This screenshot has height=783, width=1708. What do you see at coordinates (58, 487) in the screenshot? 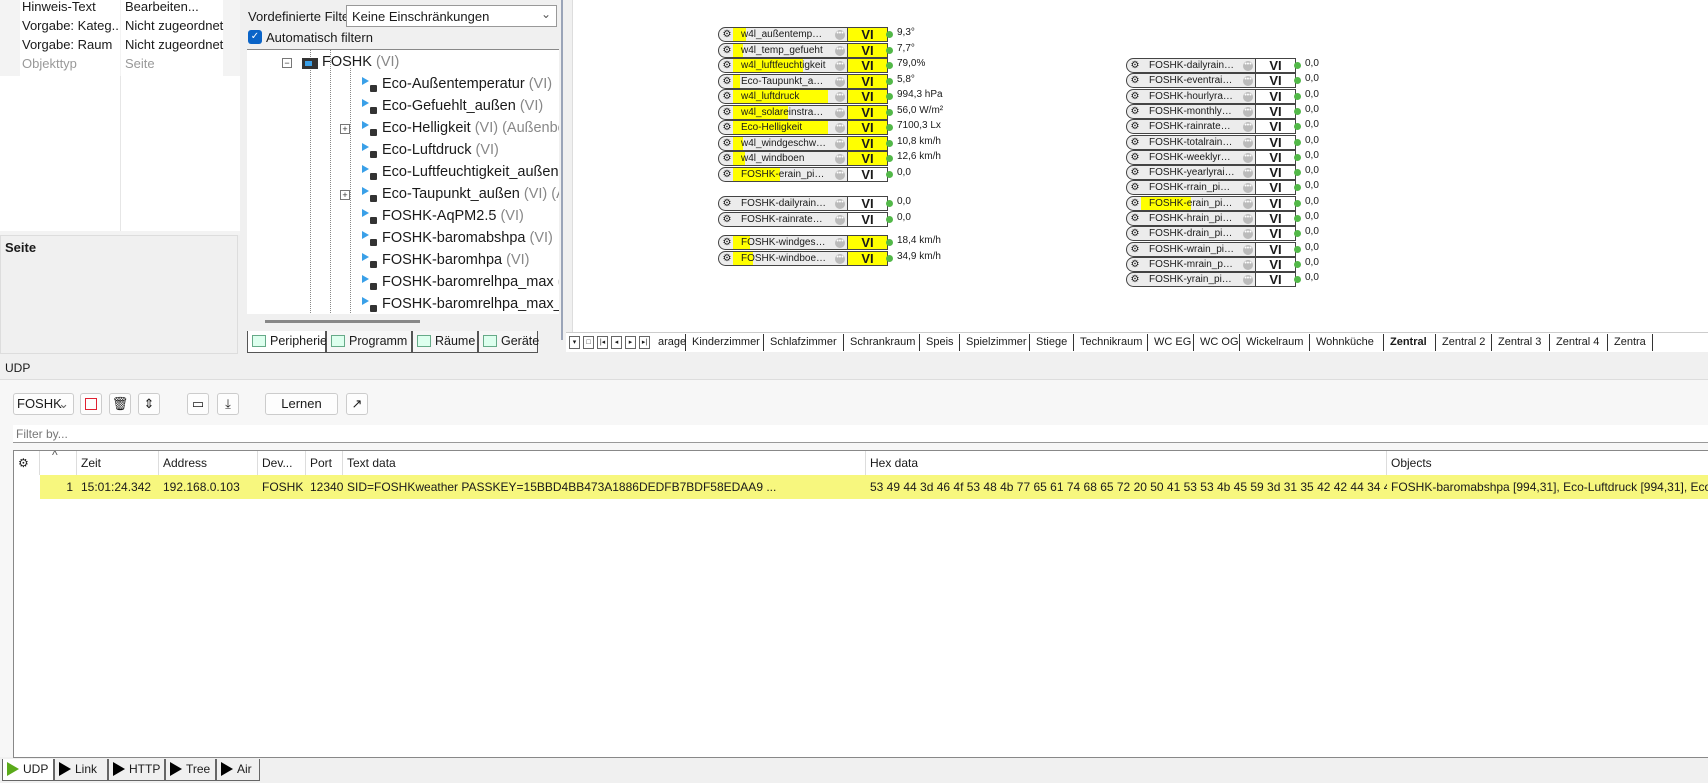
I see `table-cell-n: 1` at bounding box center [58, 487].